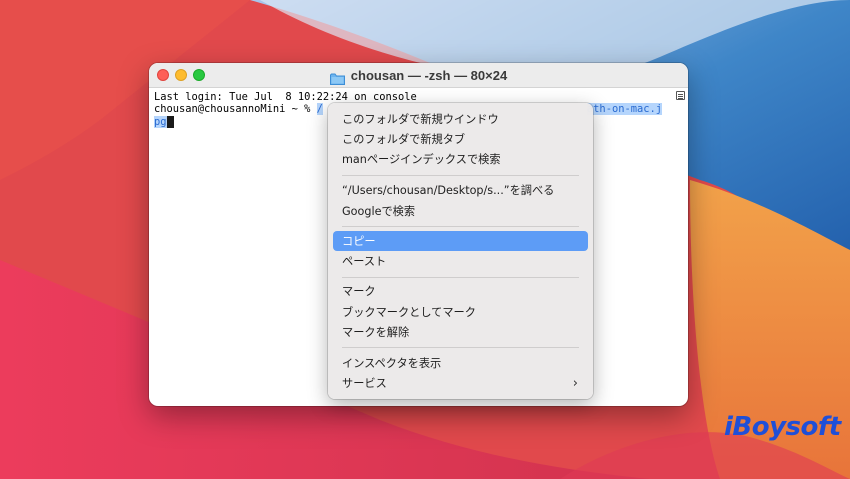  What do you see at coordinates (575, 383) in the screenshot?
I see `chevron-right-icon: ›` at bounding box center [575, 383].